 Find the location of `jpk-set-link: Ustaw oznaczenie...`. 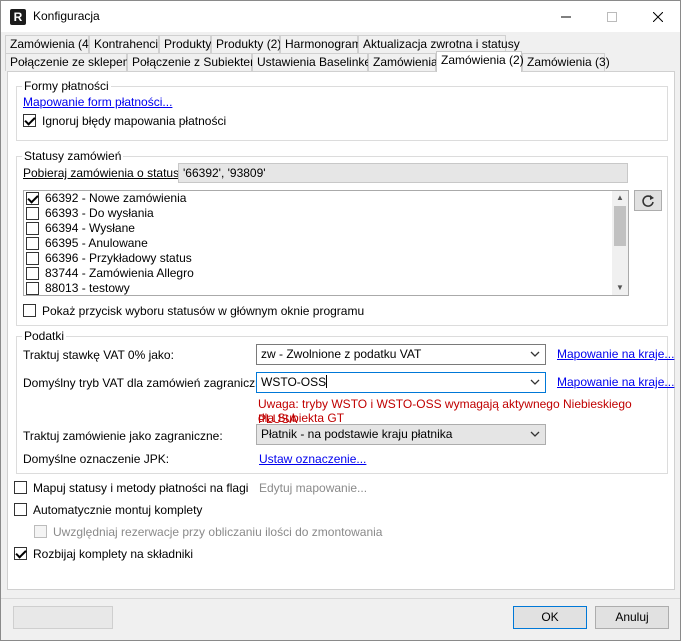

jpk-set-link: Ustaw oznaczenie... is located at coordinates (312, 459).